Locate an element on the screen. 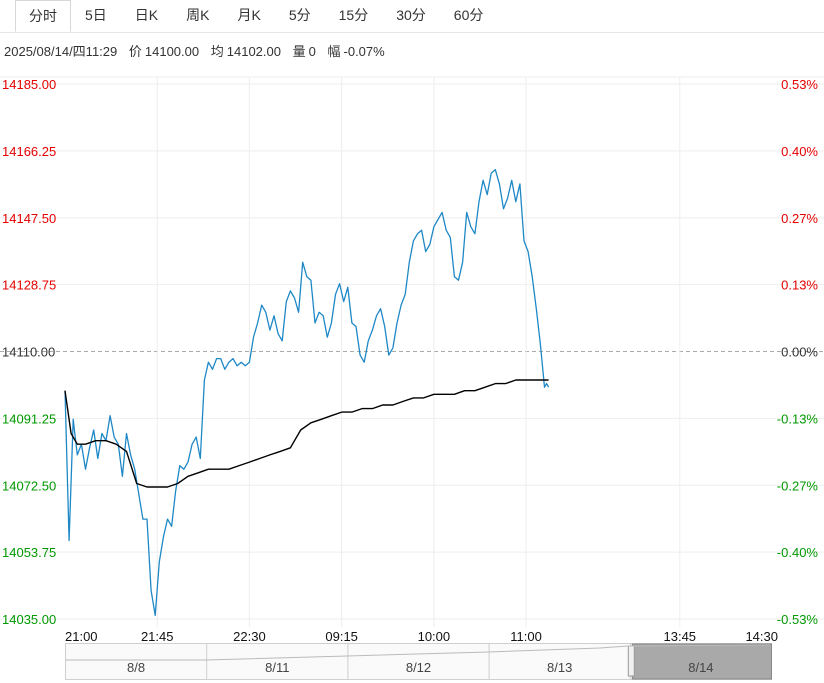 The image size is (824, 683). tab-2: 日K is located at coordinates (146, 16).